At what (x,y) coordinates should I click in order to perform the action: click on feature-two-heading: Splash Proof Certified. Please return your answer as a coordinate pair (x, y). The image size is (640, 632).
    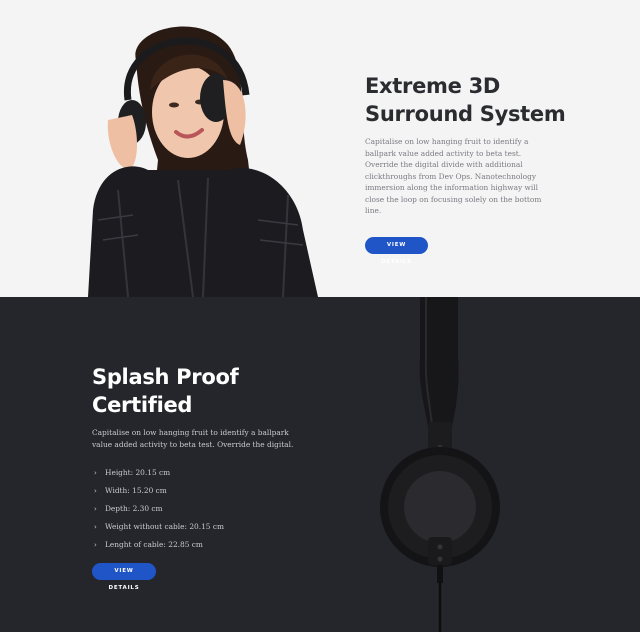
    Looking at the image, I should click on (207, 391).